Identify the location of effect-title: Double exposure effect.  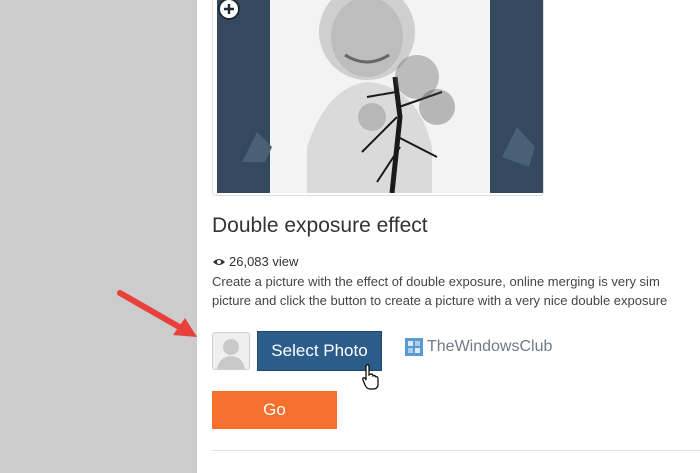
(320, 225).